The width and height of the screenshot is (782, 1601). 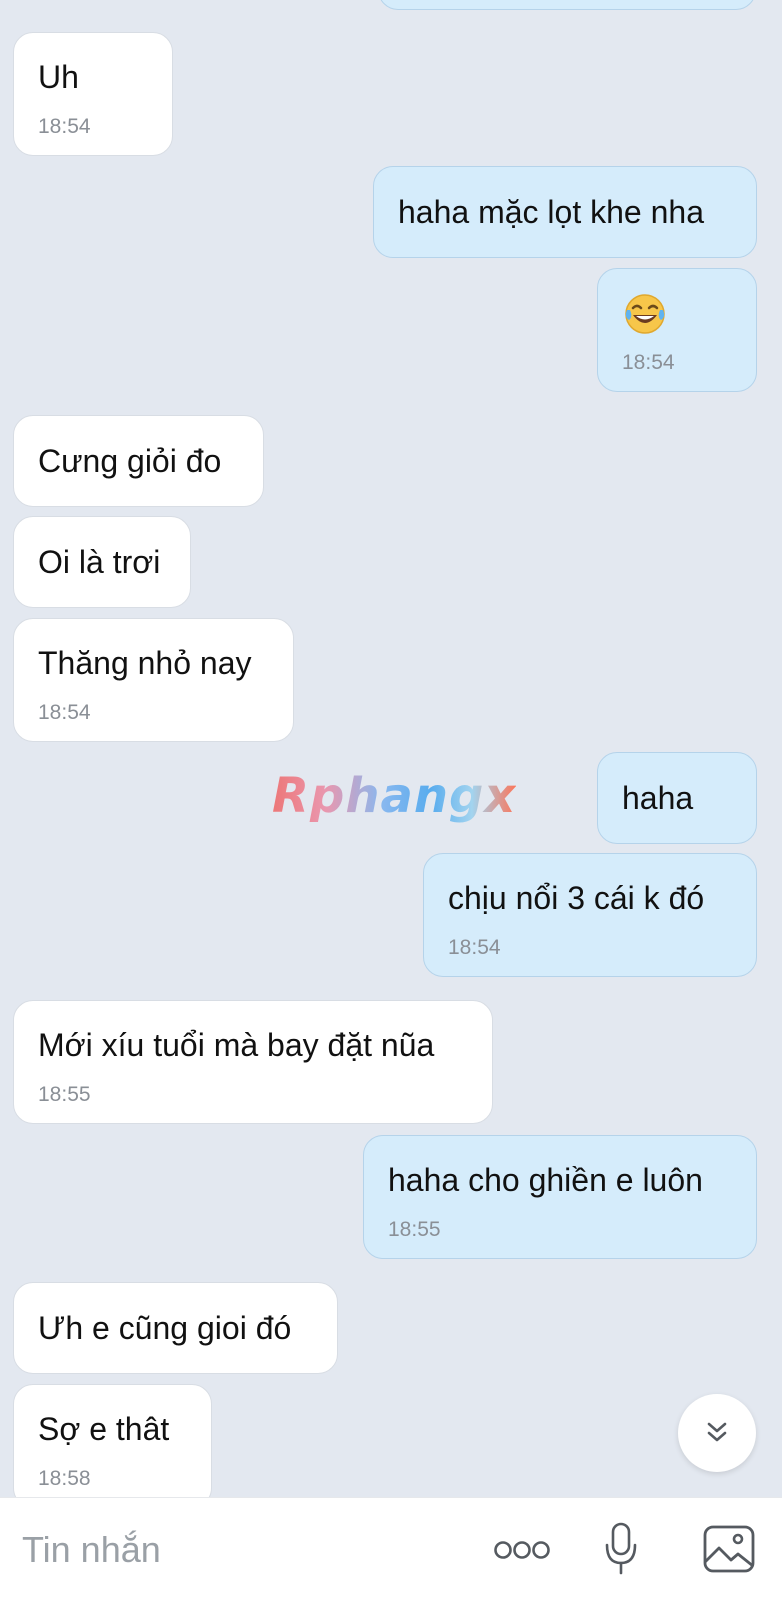 What do you see at coordinates (621, 1549) in the screenshot?
I see `microphone-icon` at bounding box center [621, 1549].